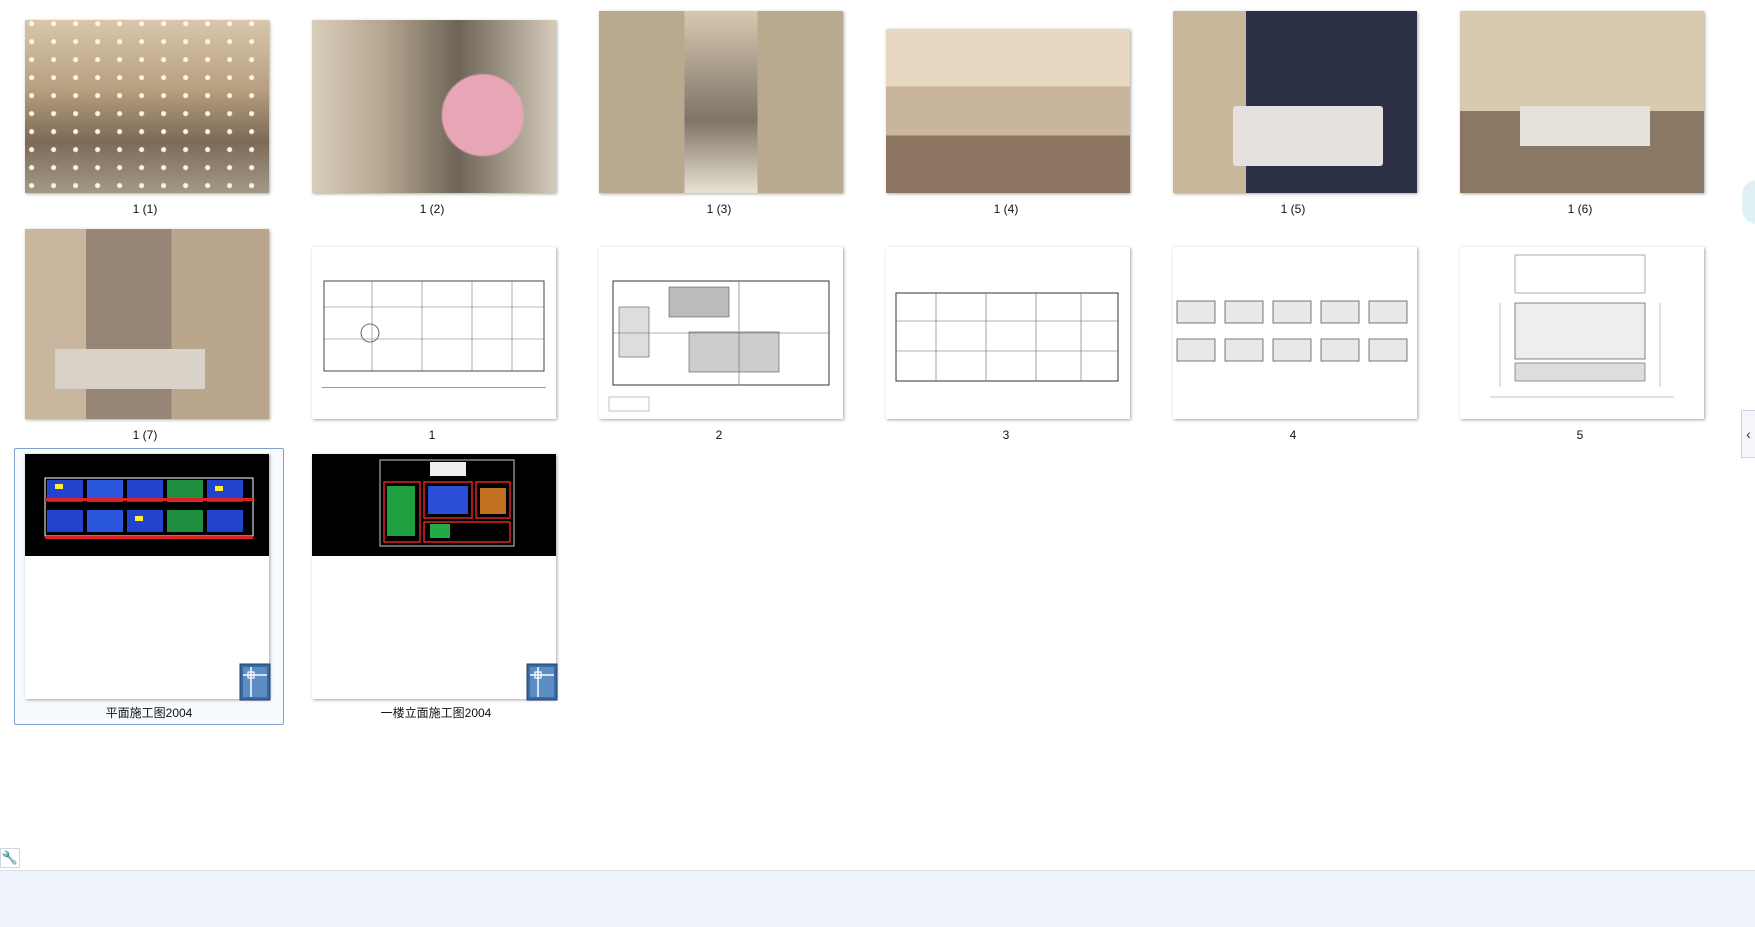  I want to click on file-tile: 3, so click(1006, 333).